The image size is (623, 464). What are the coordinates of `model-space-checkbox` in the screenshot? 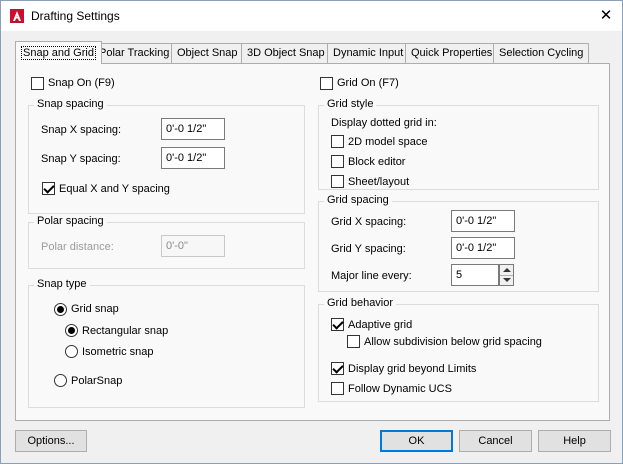 It's located at (337, 141).